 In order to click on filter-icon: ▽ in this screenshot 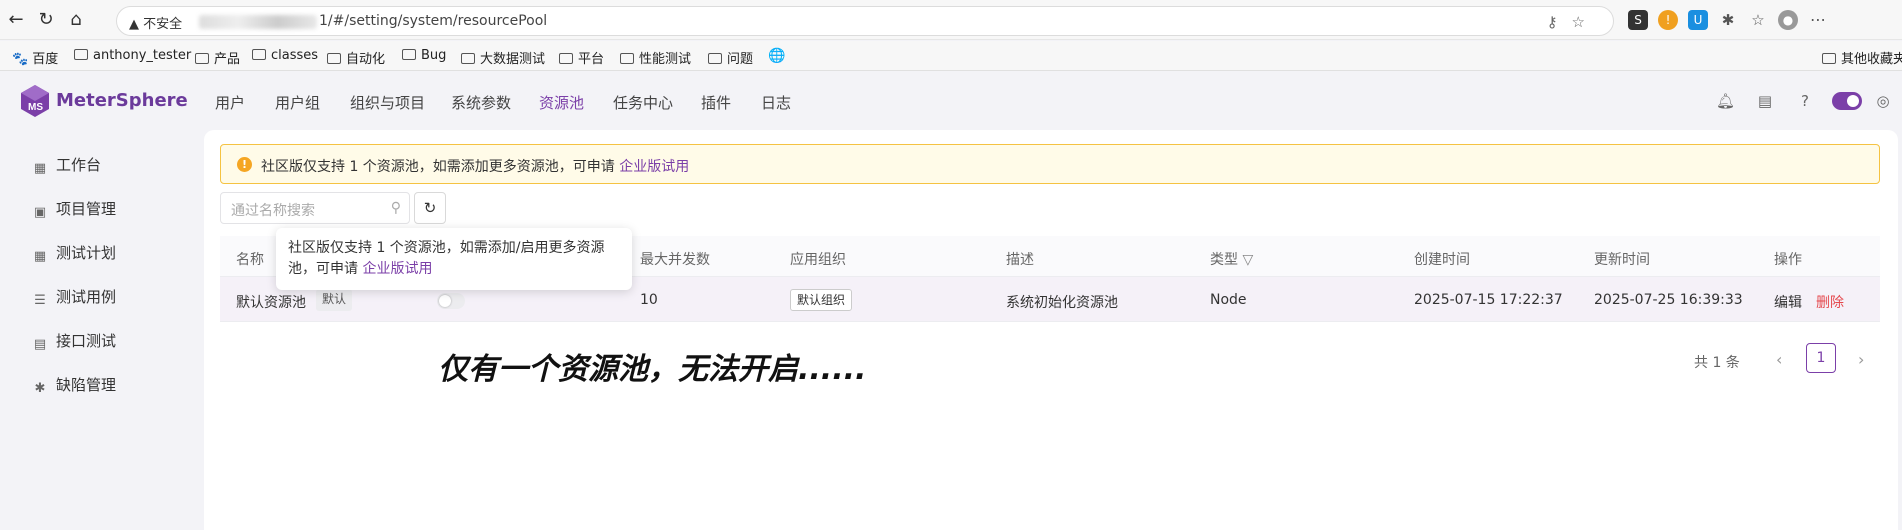, I will do `click(1247, 260)`.